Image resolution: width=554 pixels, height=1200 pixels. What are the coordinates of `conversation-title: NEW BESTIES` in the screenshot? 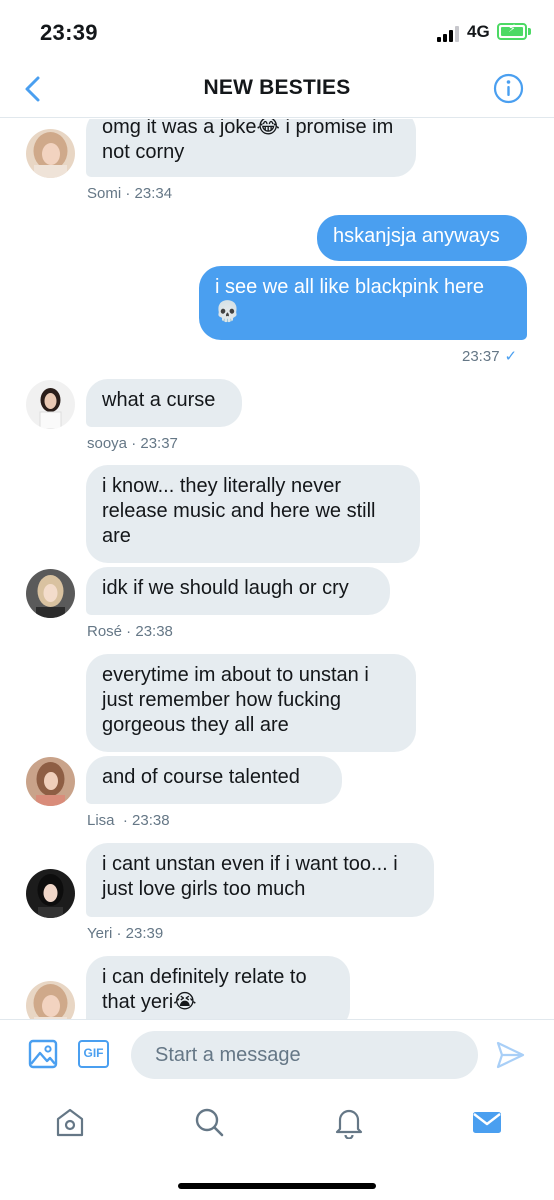 It's located at (277, 87).